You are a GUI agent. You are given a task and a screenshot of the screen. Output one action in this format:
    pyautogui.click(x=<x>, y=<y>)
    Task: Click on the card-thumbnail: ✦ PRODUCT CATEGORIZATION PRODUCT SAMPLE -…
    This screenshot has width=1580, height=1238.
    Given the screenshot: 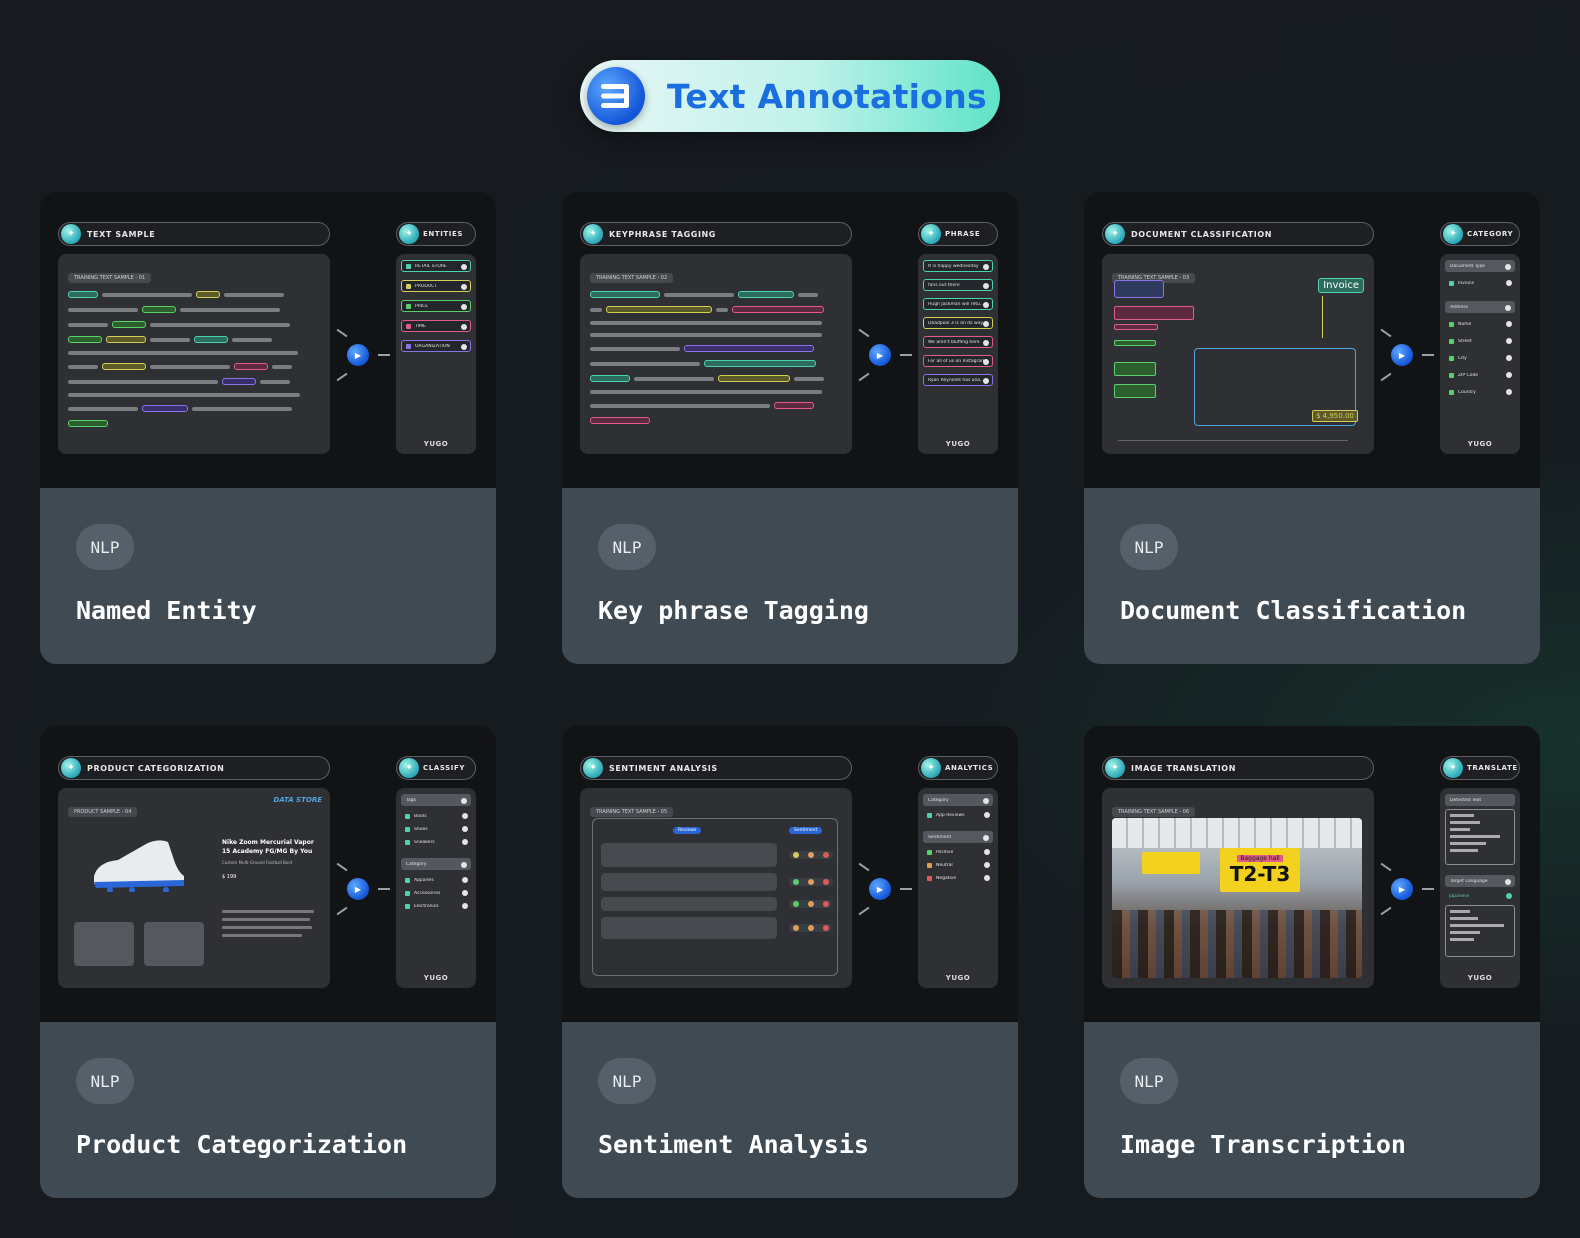 What is the action you would take?
    pyautogui.click(x=268, y=874)
    